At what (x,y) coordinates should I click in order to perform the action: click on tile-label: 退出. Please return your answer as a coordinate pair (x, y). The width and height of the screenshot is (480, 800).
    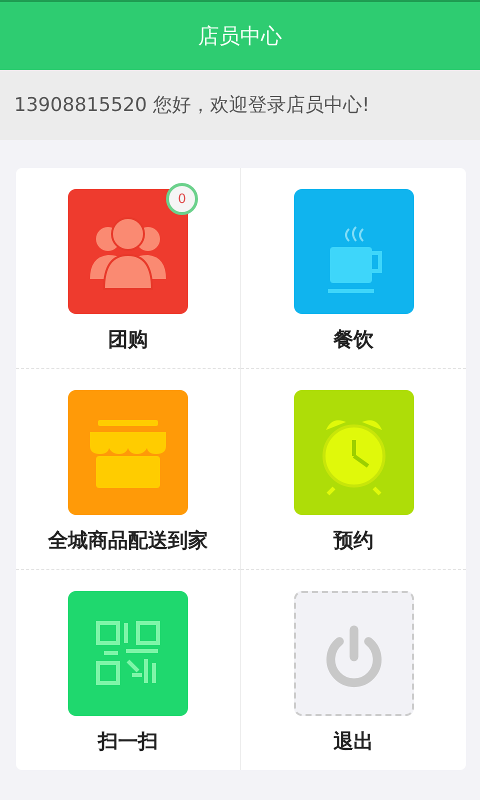
    Looking at the image, I should click on (354, 741).